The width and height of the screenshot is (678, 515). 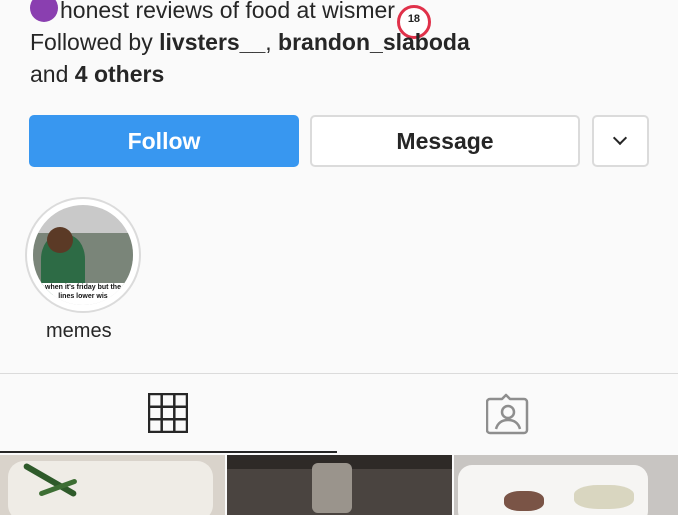 I want to click on story-highlight-thumbnail: when it's friday but the lines lower wis, so click(x=83, y=255).